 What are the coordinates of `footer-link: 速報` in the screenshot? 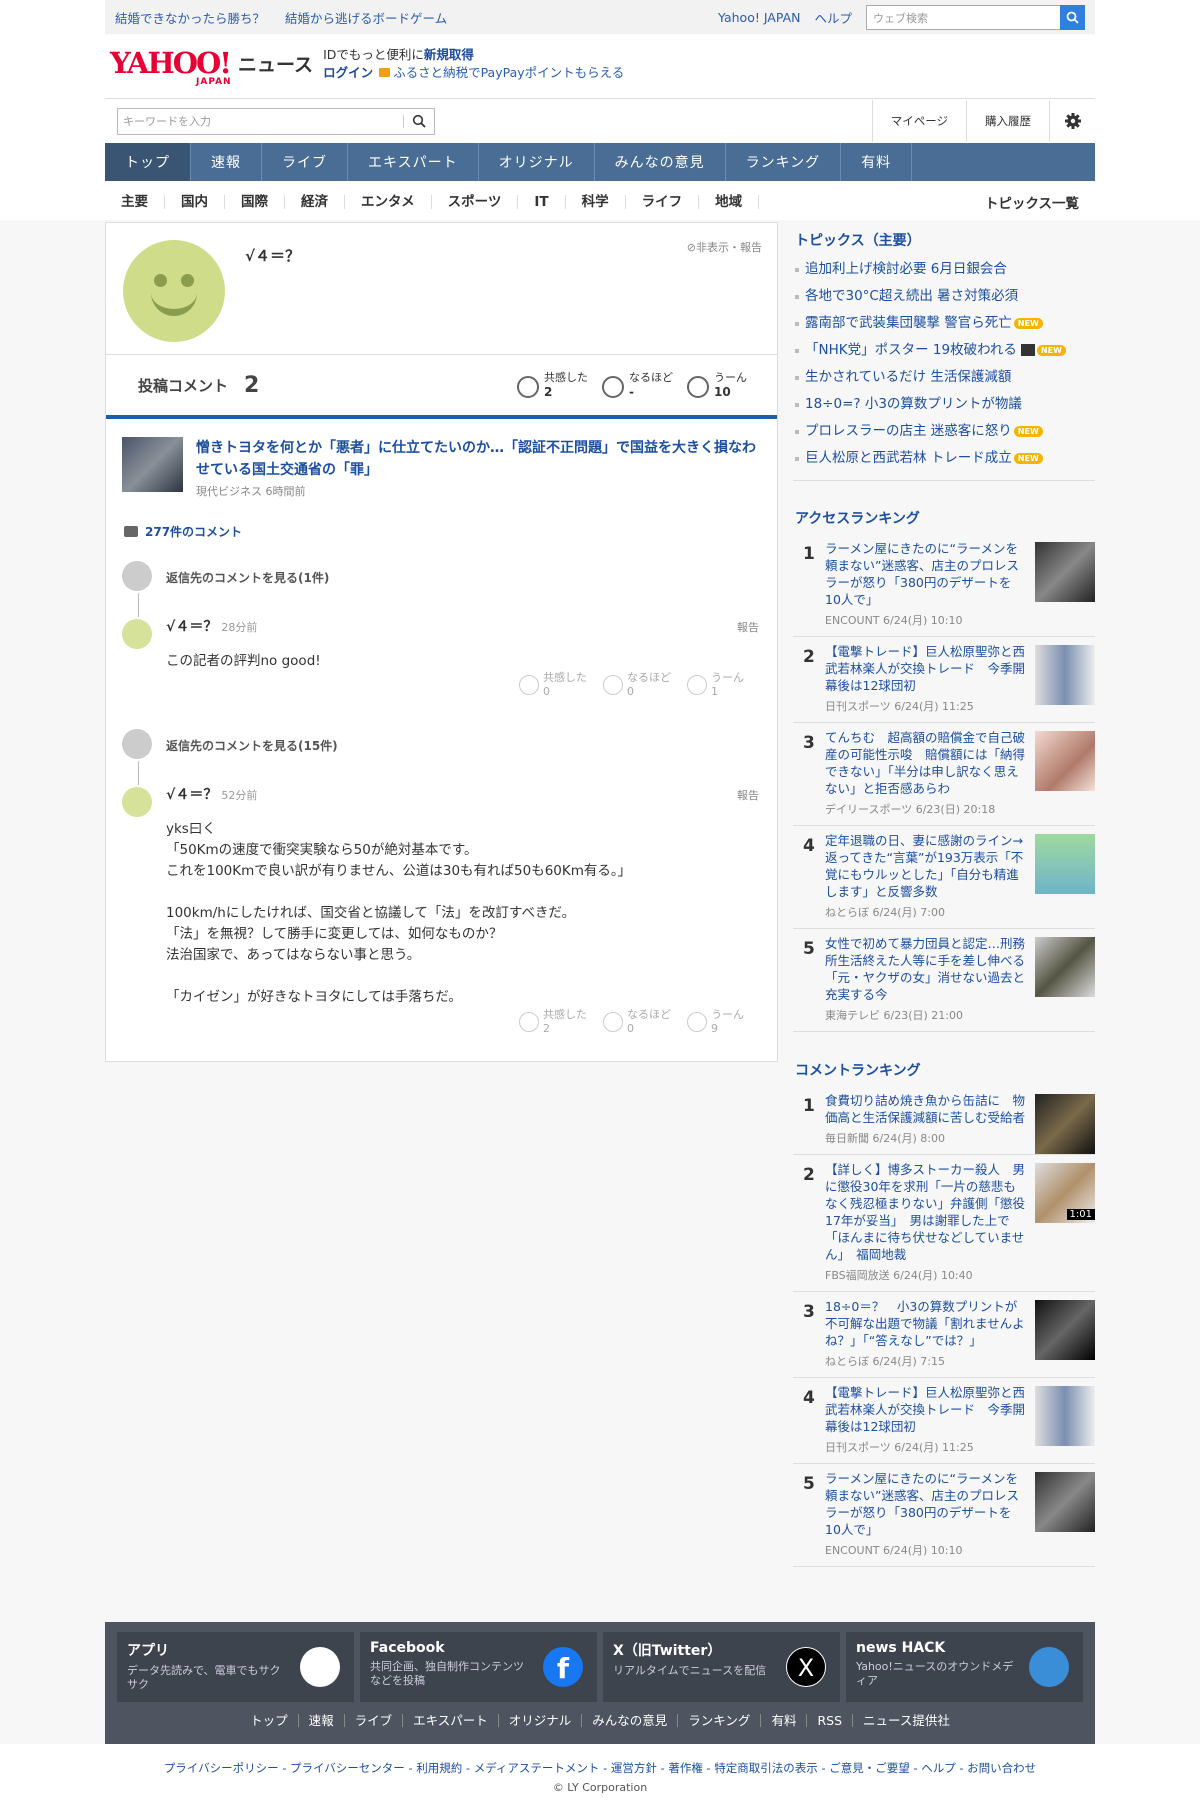 It's located at (322, 1720).